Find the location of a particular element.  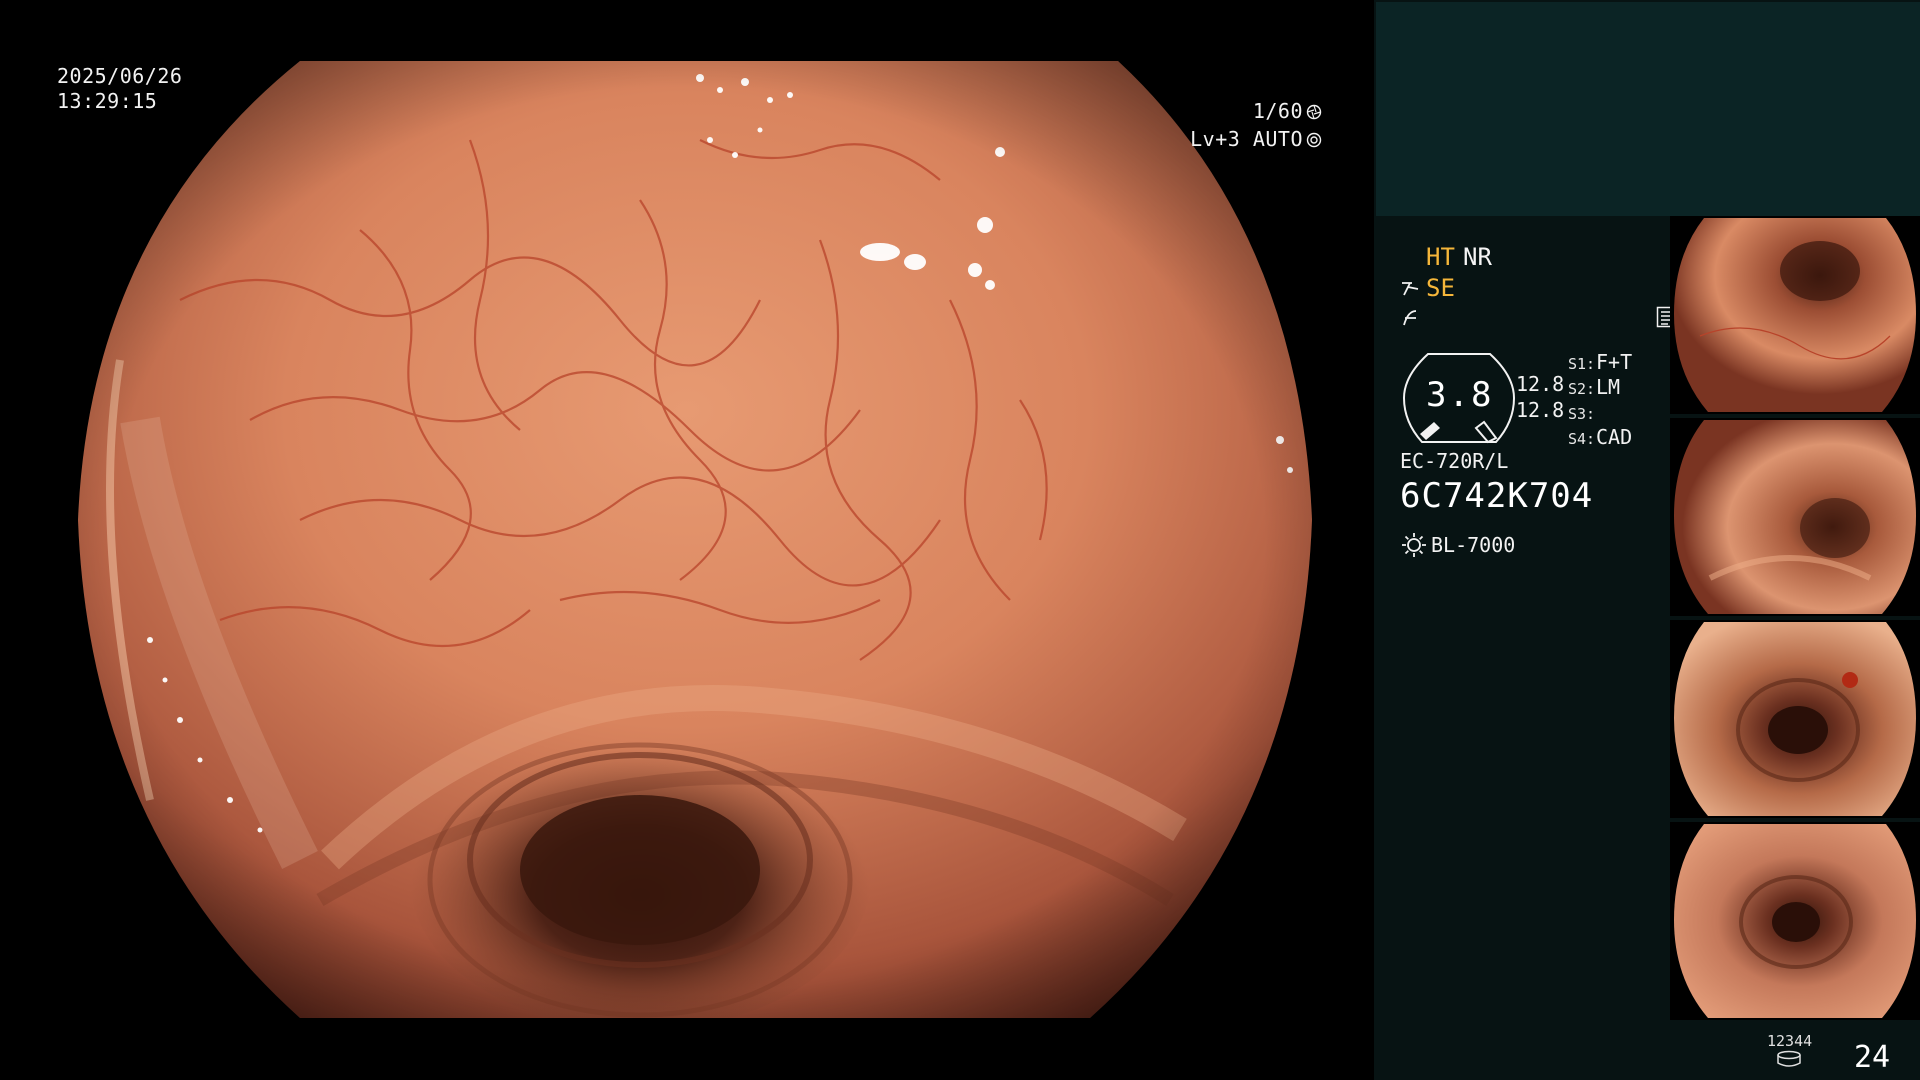

brightness-level-value: Lv+3 AUTO is located at coordinates (1246, 139).